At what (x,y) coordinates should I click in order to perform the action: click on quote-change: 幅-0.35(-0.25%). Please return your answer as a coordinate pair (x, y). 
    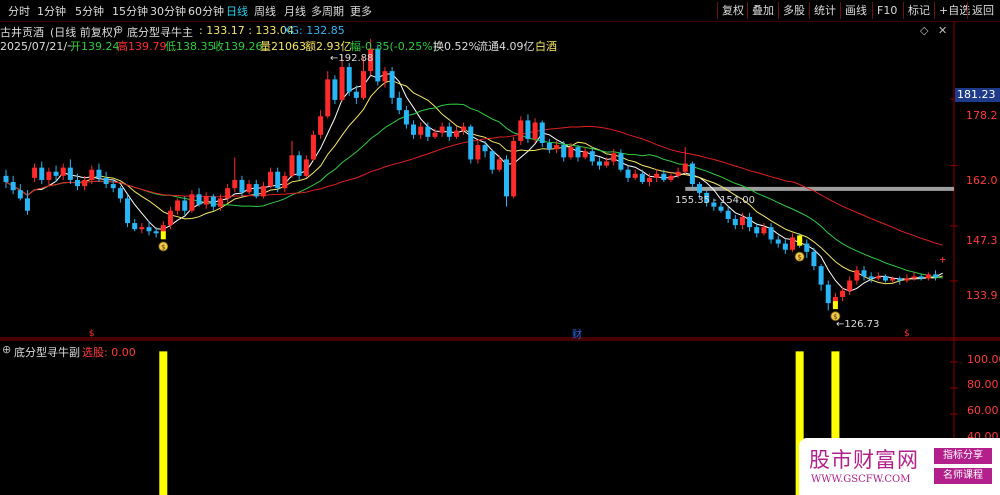
    Looking at the image, I should click on (393, 46).